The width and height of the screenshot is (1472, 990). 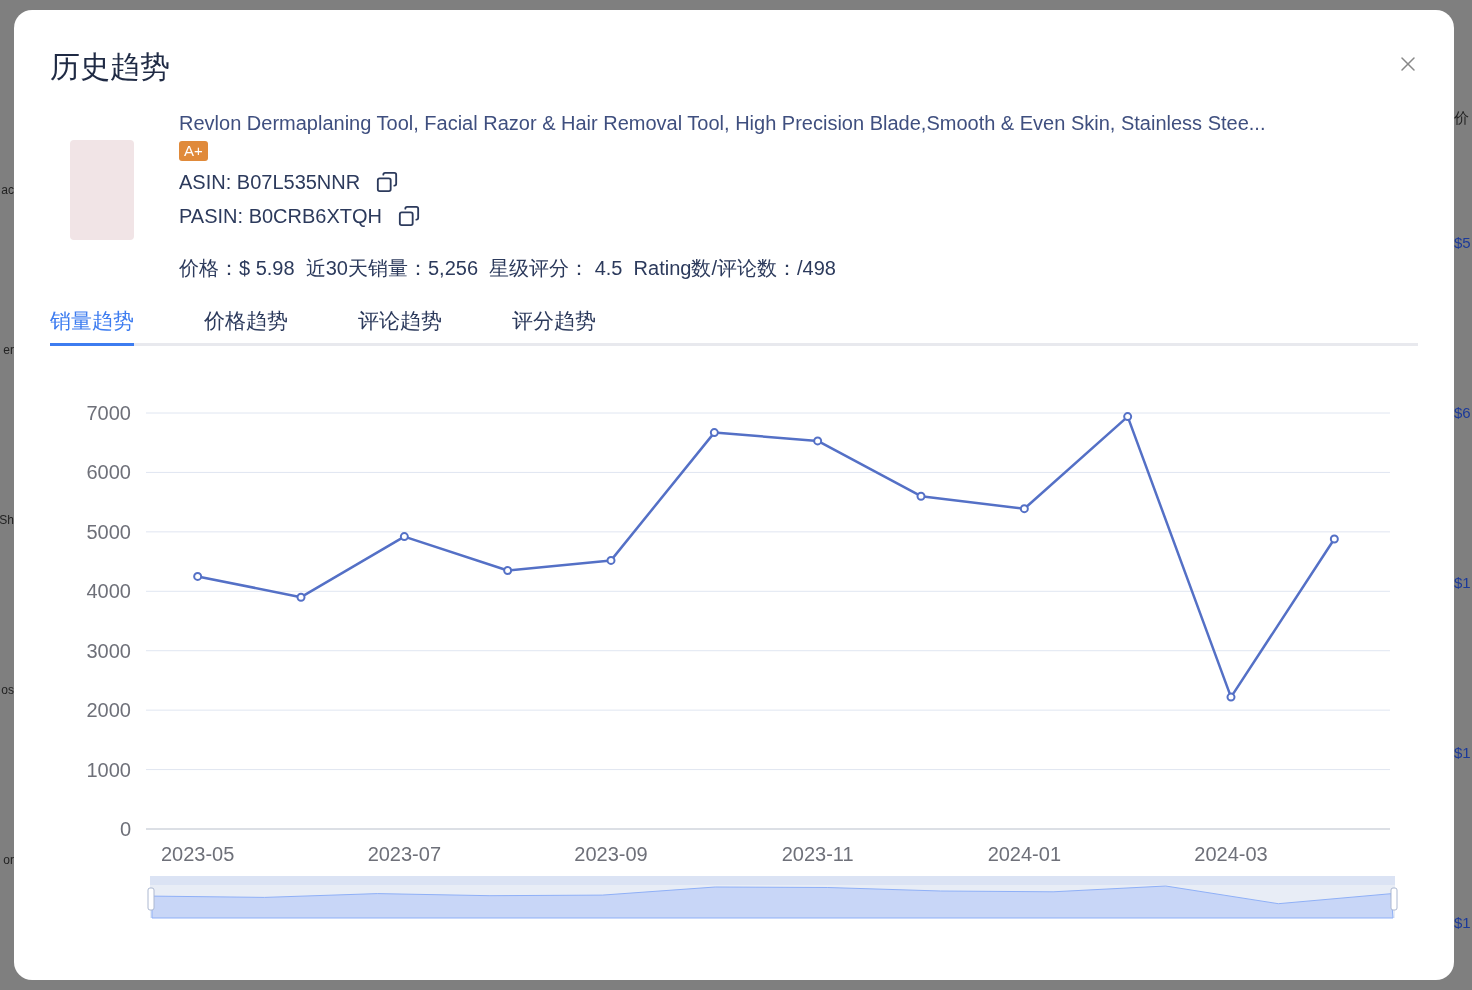 What do you see at coordinates (8, 860) in the screenshot?
I see `background-text: or` at bounding box center [8, 860].